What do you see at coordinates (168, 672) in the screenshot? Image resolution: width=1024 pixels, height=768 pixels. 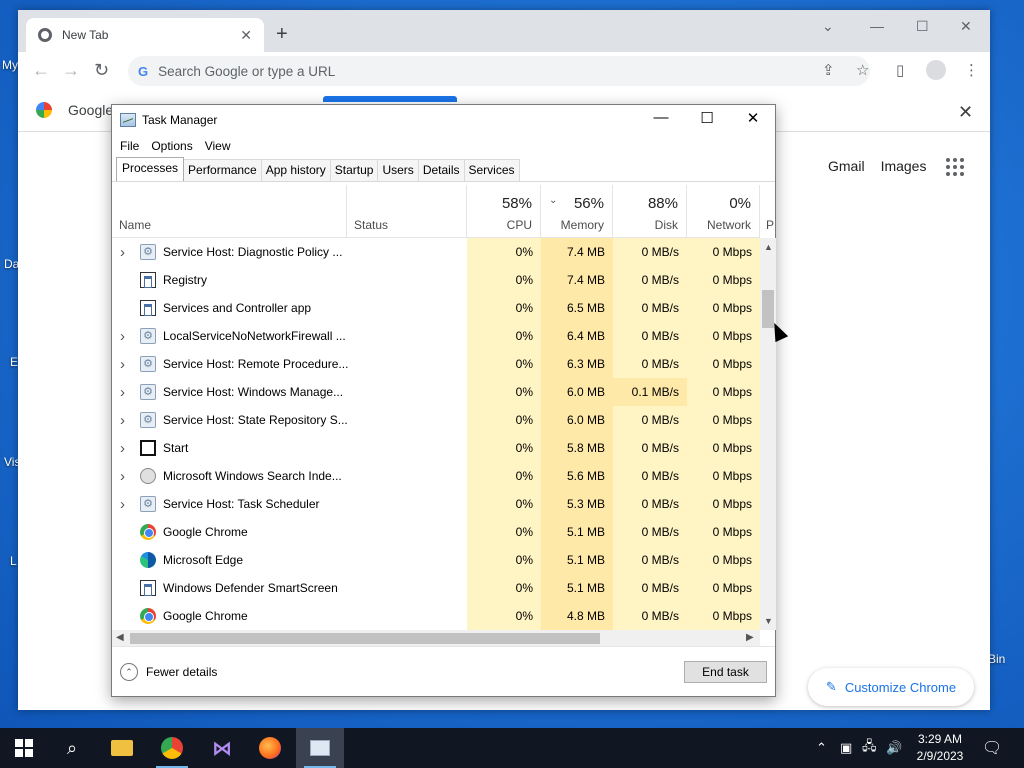 I see `fewer-details-button: ⌃ Fewer details` at bounding box center [168, 672].